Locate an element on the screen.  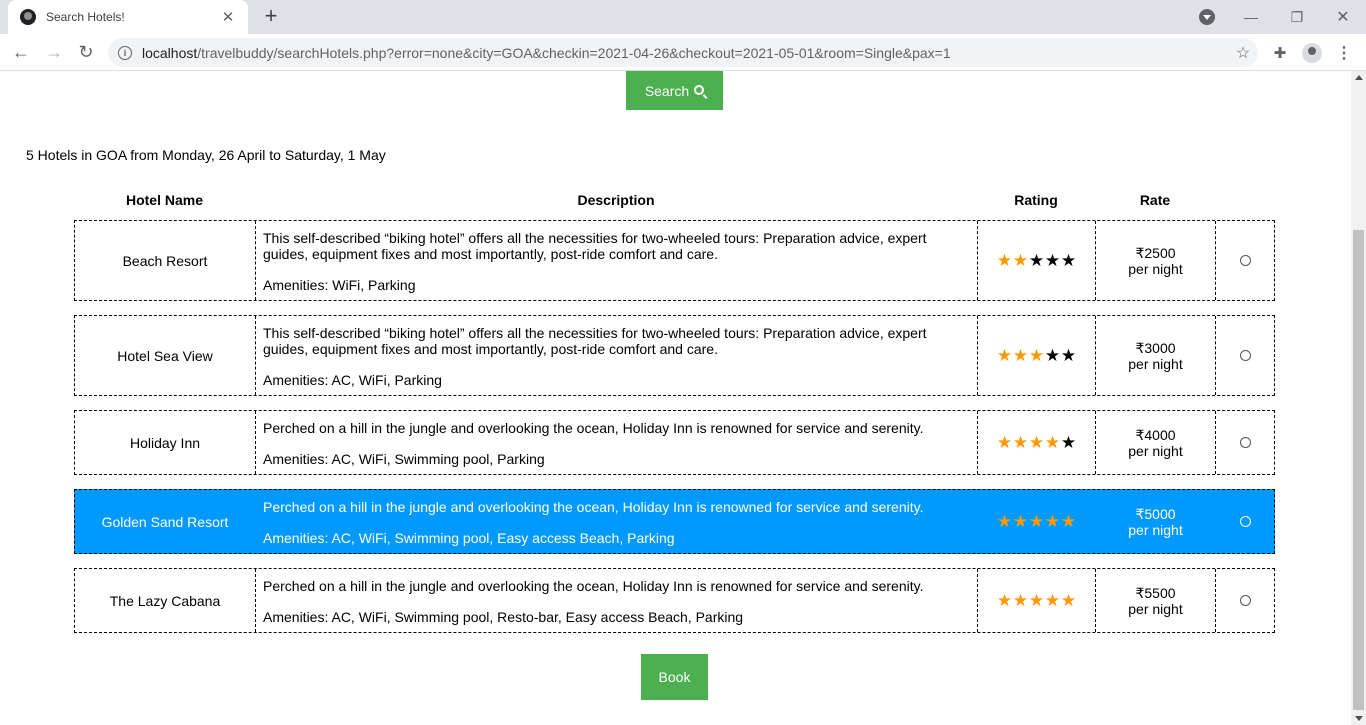
restore-icon: ❐ is located at coordinates (1297, 17).